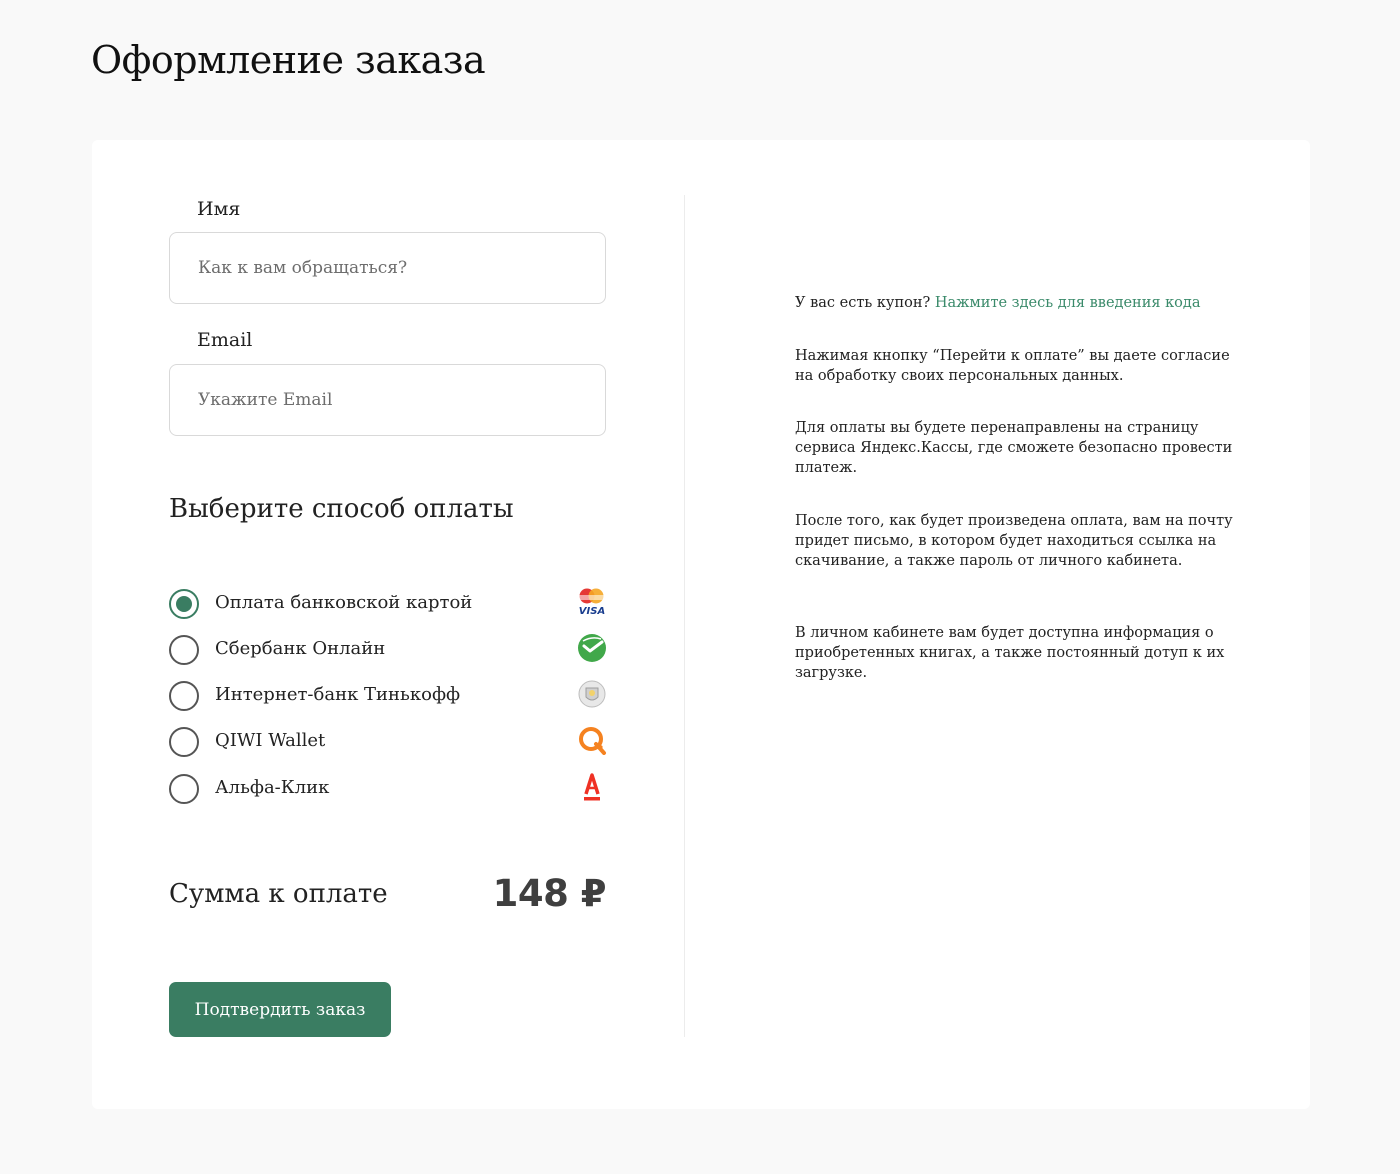 This screenshot has width=1400, height=1174. Describe the element at coordinates (549, 893) in the screenshot. I see `total-amount: 148 ₽` at that location.